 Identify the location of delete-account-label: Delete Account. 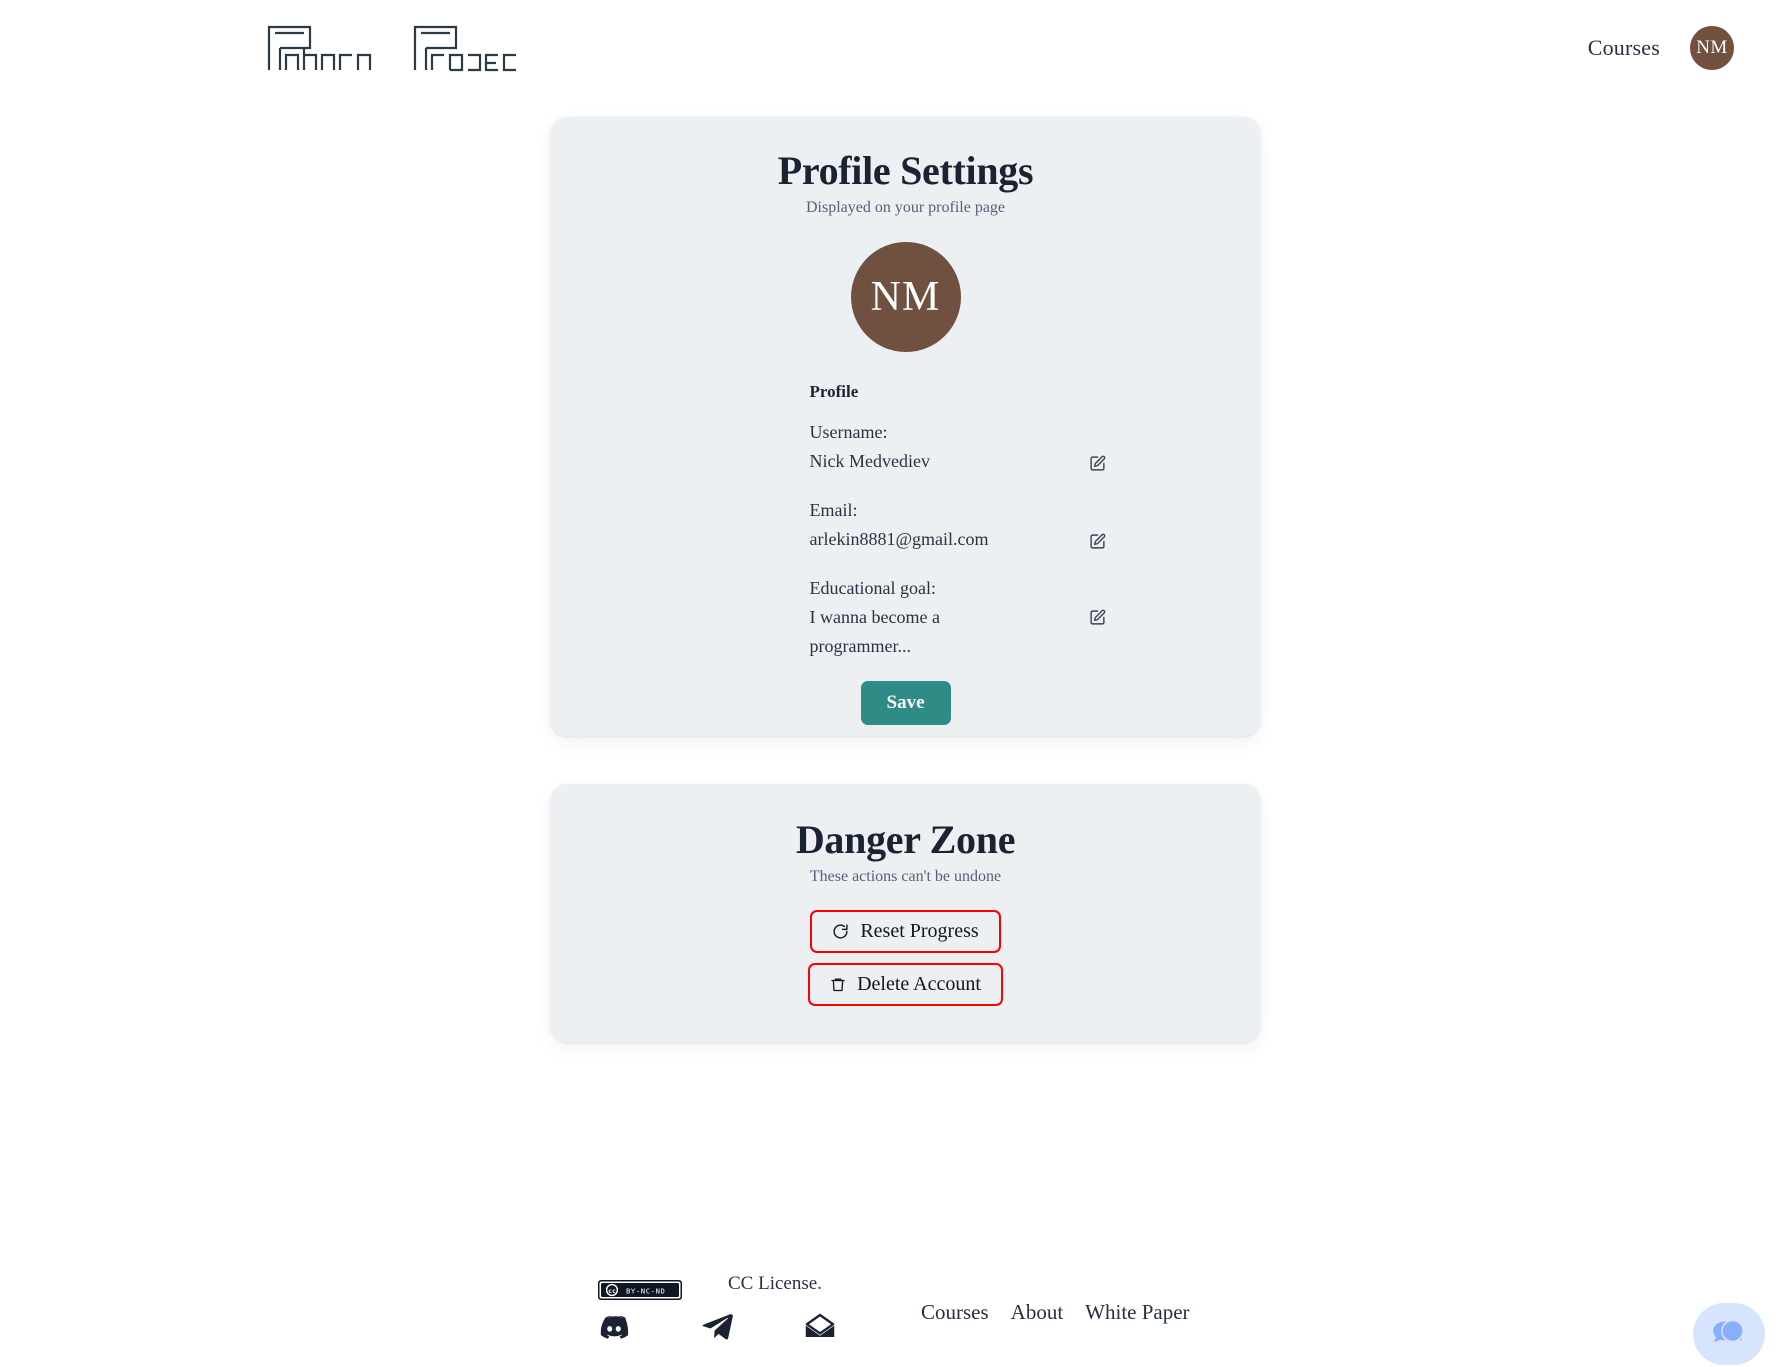
(919, 984).